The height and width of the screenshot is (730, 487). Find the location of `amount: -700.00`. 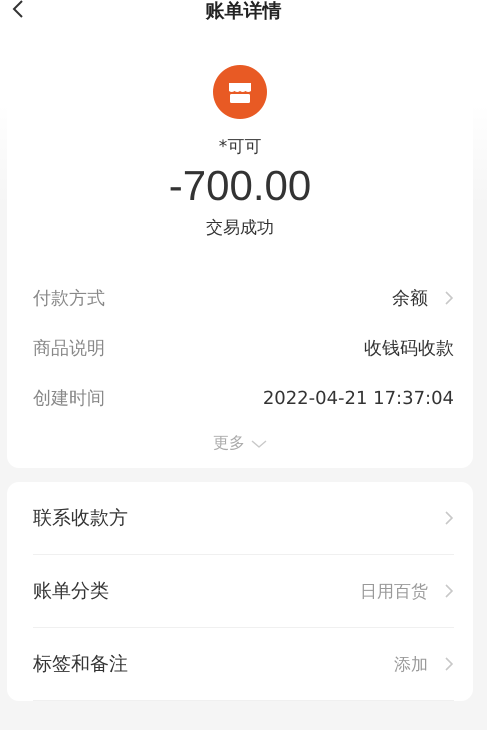

amount: -700.00 is located at coordinates (240, 186).